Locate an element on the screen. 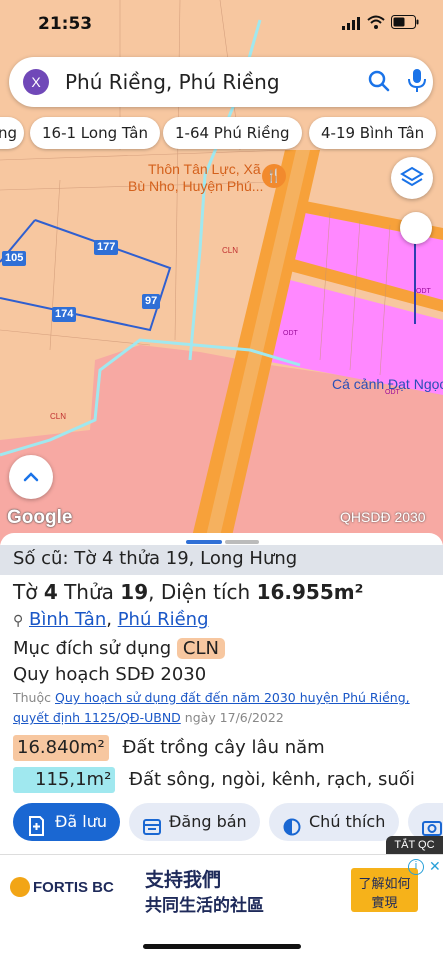 This screenshot has height=960, width=443. layers-button is located at coordinates (412, 178).